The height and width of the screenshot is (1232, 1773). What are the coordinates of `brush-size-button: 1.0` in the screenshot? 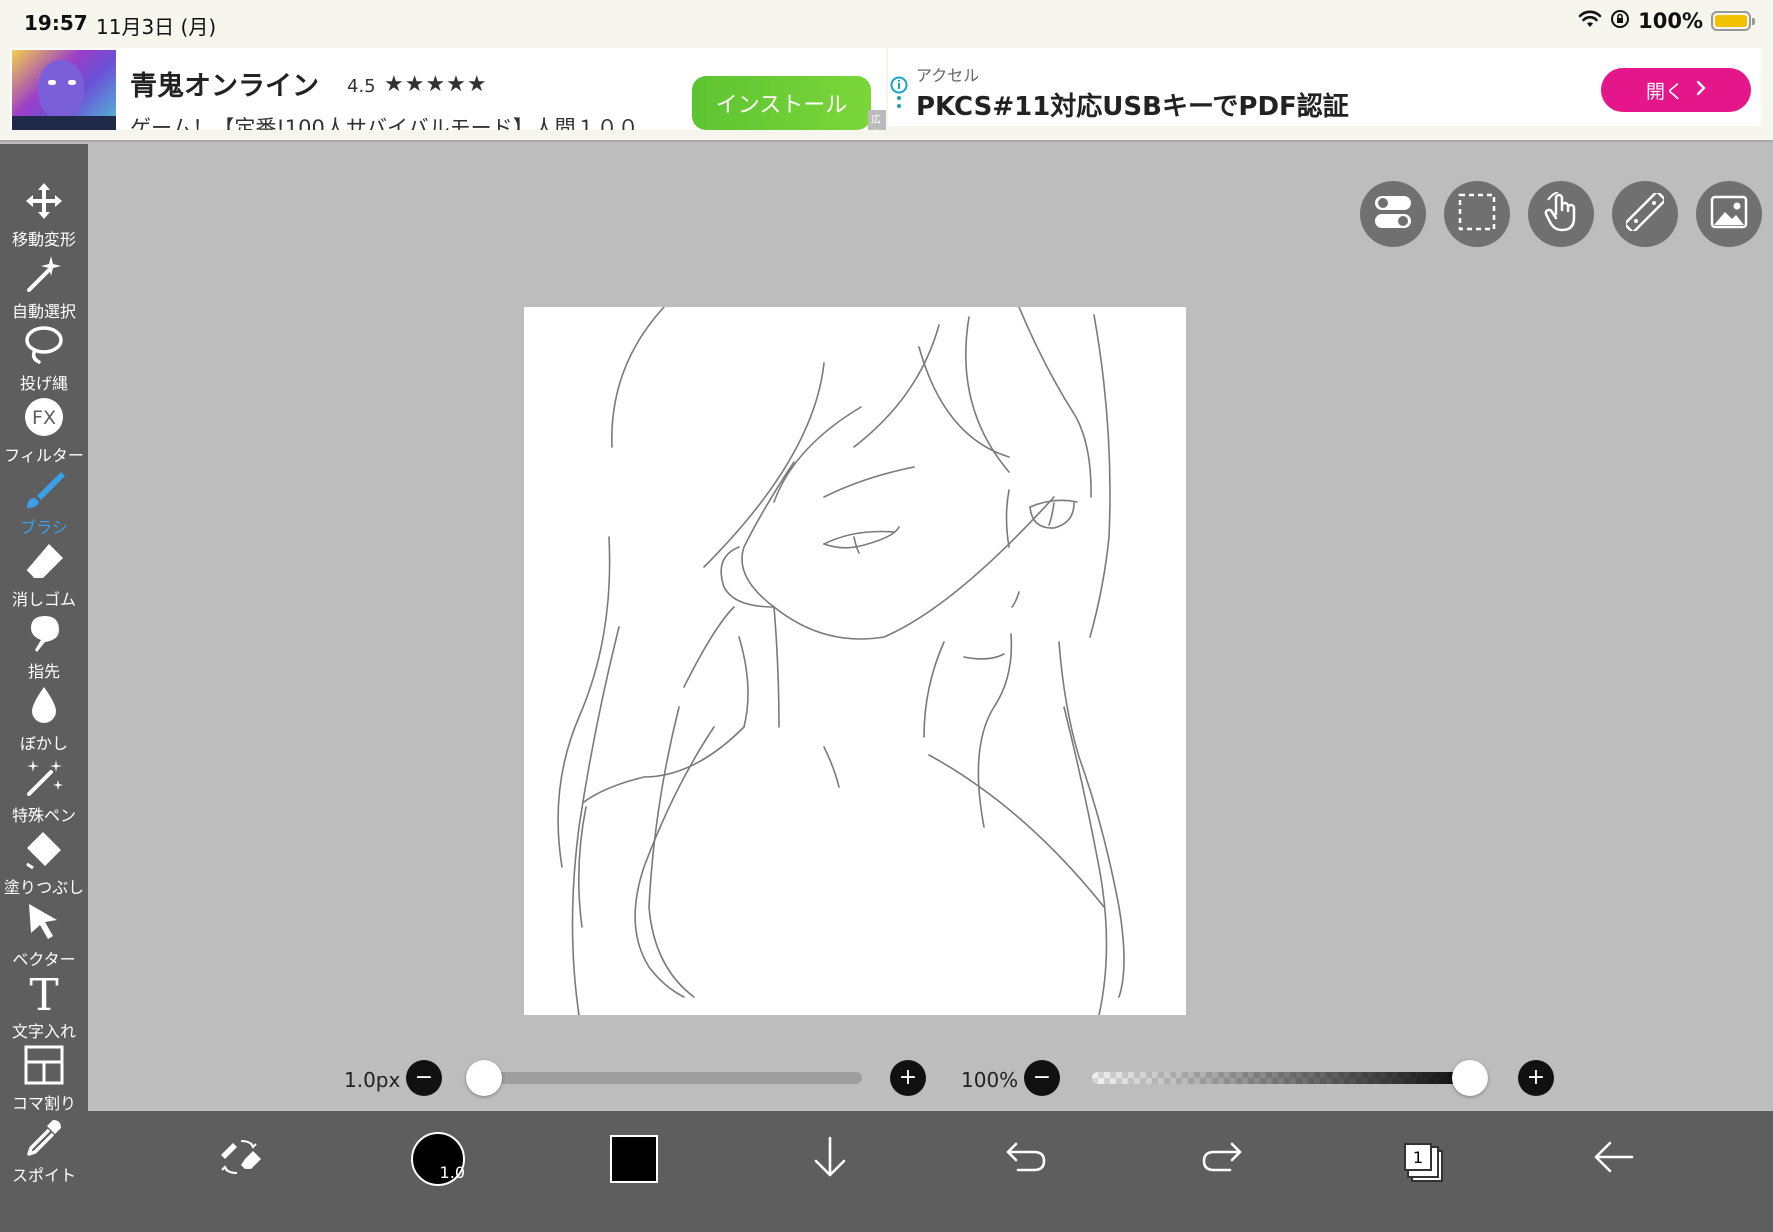 It's located at (438, 1159).